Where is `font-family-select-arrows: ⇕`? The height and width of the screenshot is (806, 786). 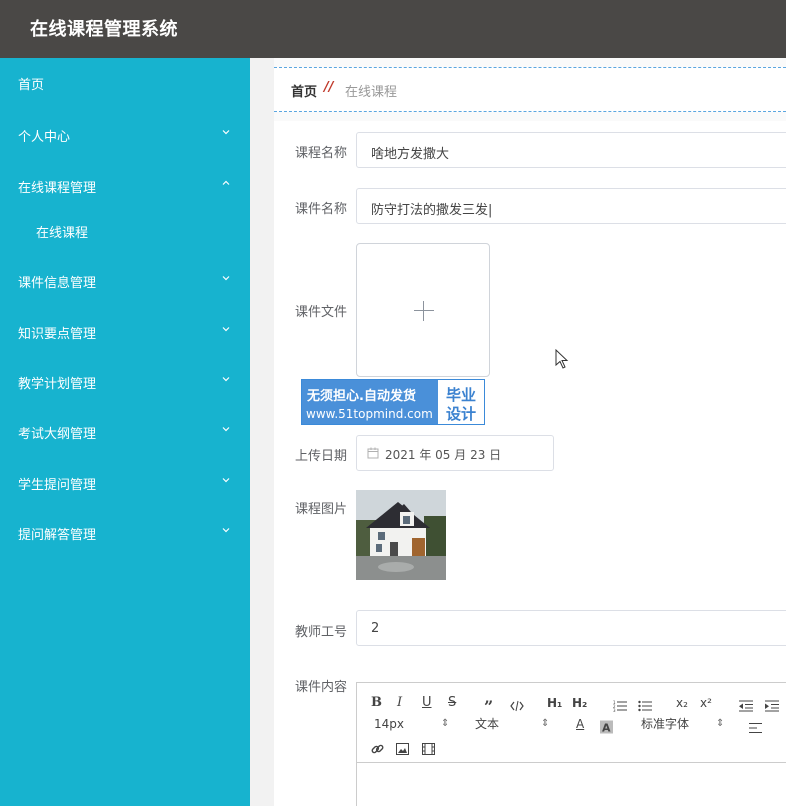
font-family-select-arrows: ⇕ is located at coordinates (720, 723).